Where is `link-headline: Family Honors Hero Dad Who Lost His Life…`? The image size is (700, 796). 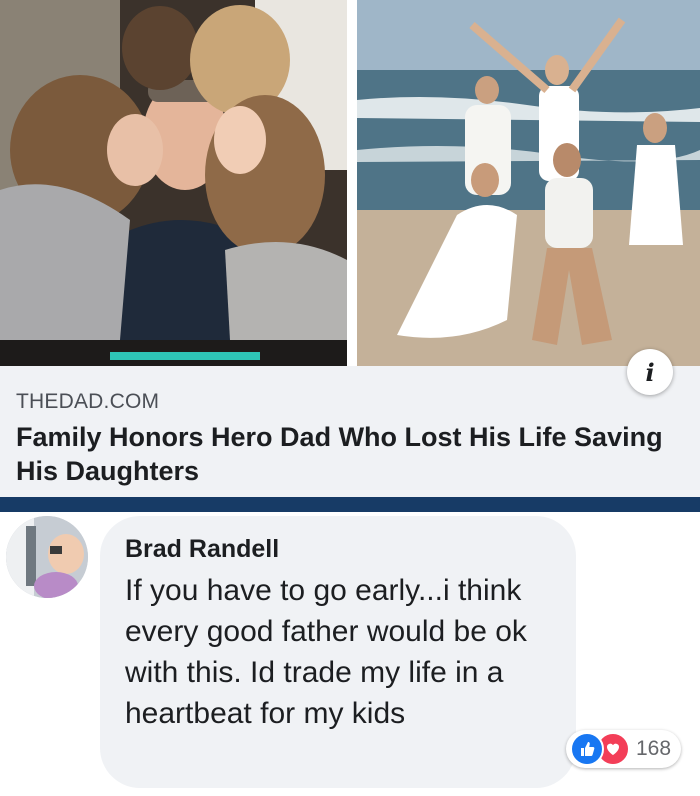 link-headline: Family Honors Hero Dad Who Lost His Life… is located at coordinates (346, 454).